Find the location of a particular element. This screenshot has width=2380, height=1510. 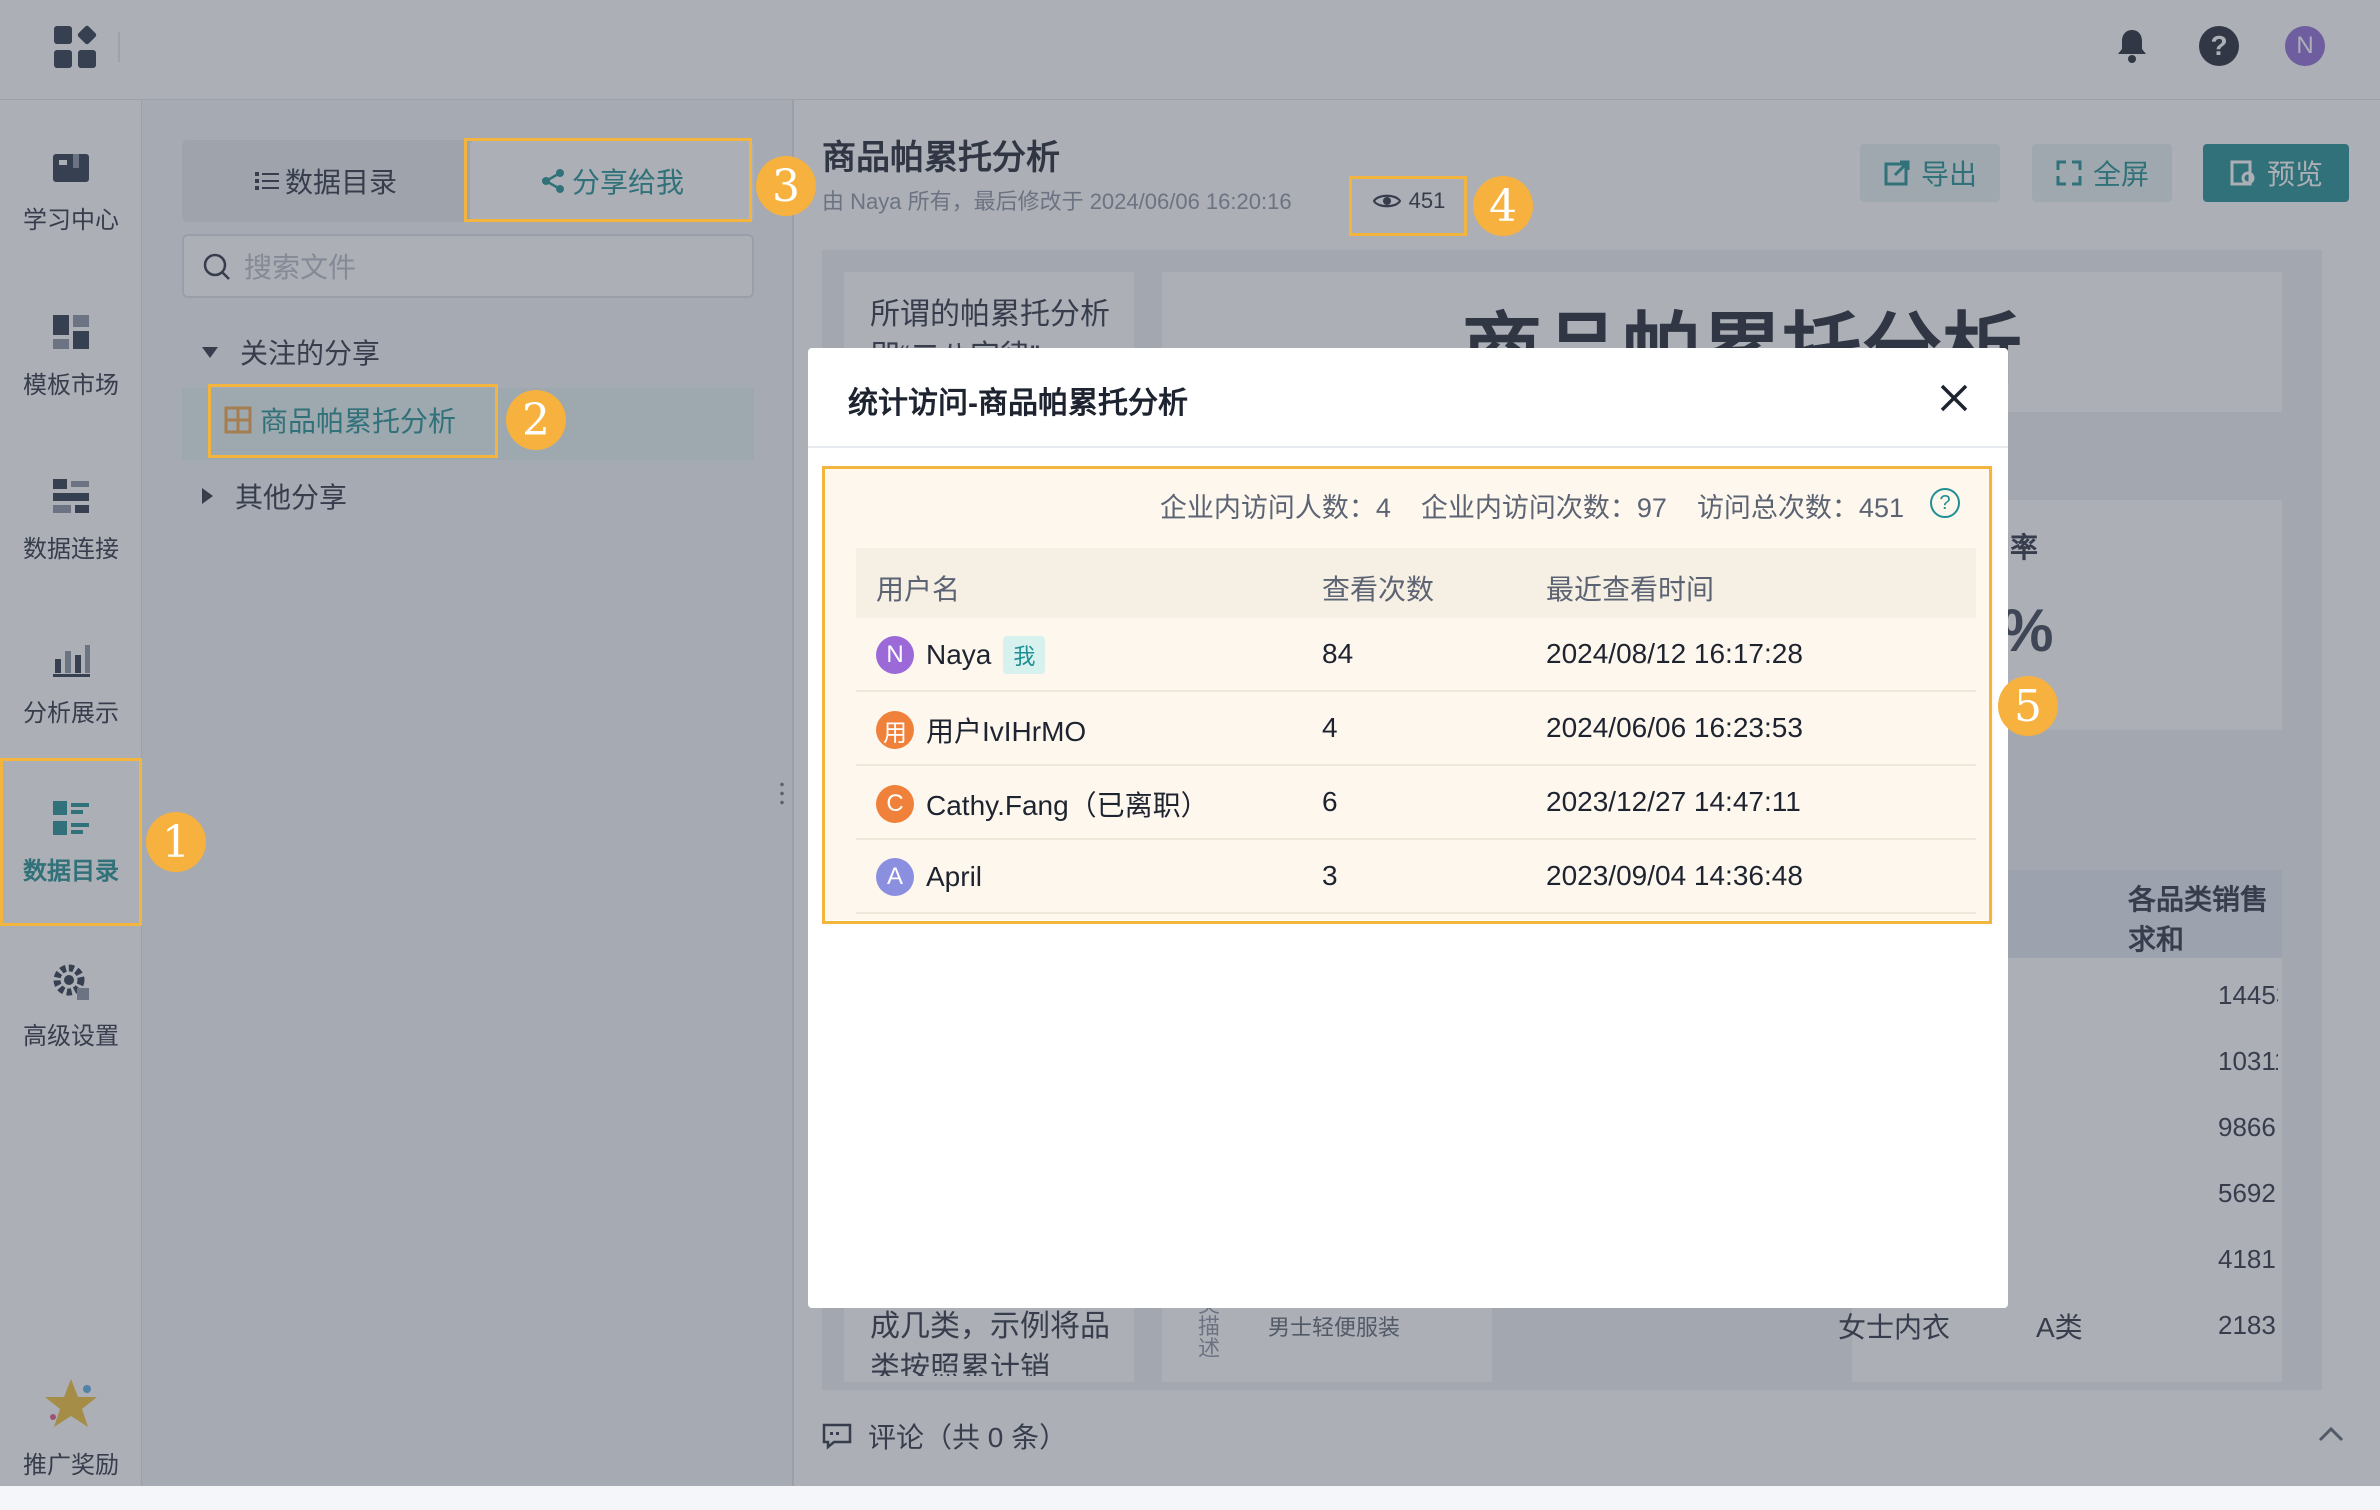

last-viewed-cell: 2023/09/04 14:36:48 is located at coordinates (1674, 875).